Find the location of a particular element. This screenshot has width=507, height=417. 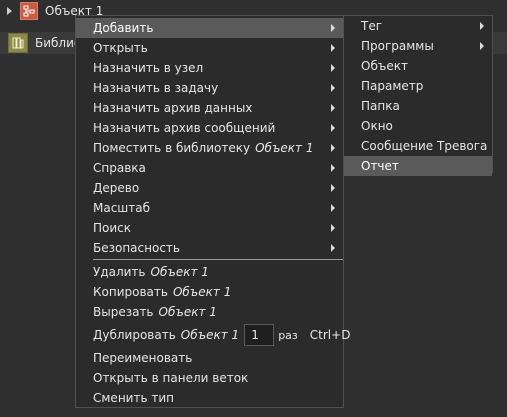

menu-item-label: Сообщение Тревога is located at coordinates (424, 146).